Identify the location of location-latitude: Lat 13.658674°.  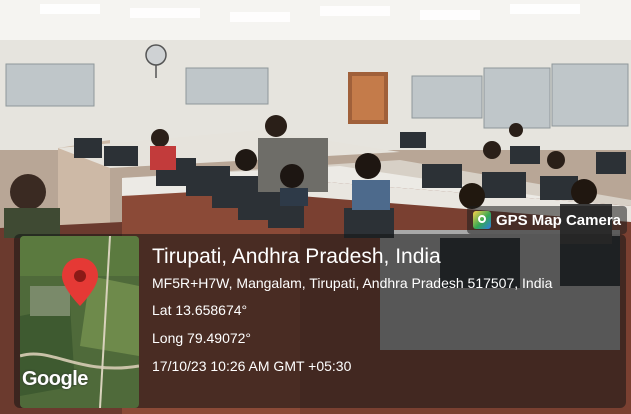
(200, 310).